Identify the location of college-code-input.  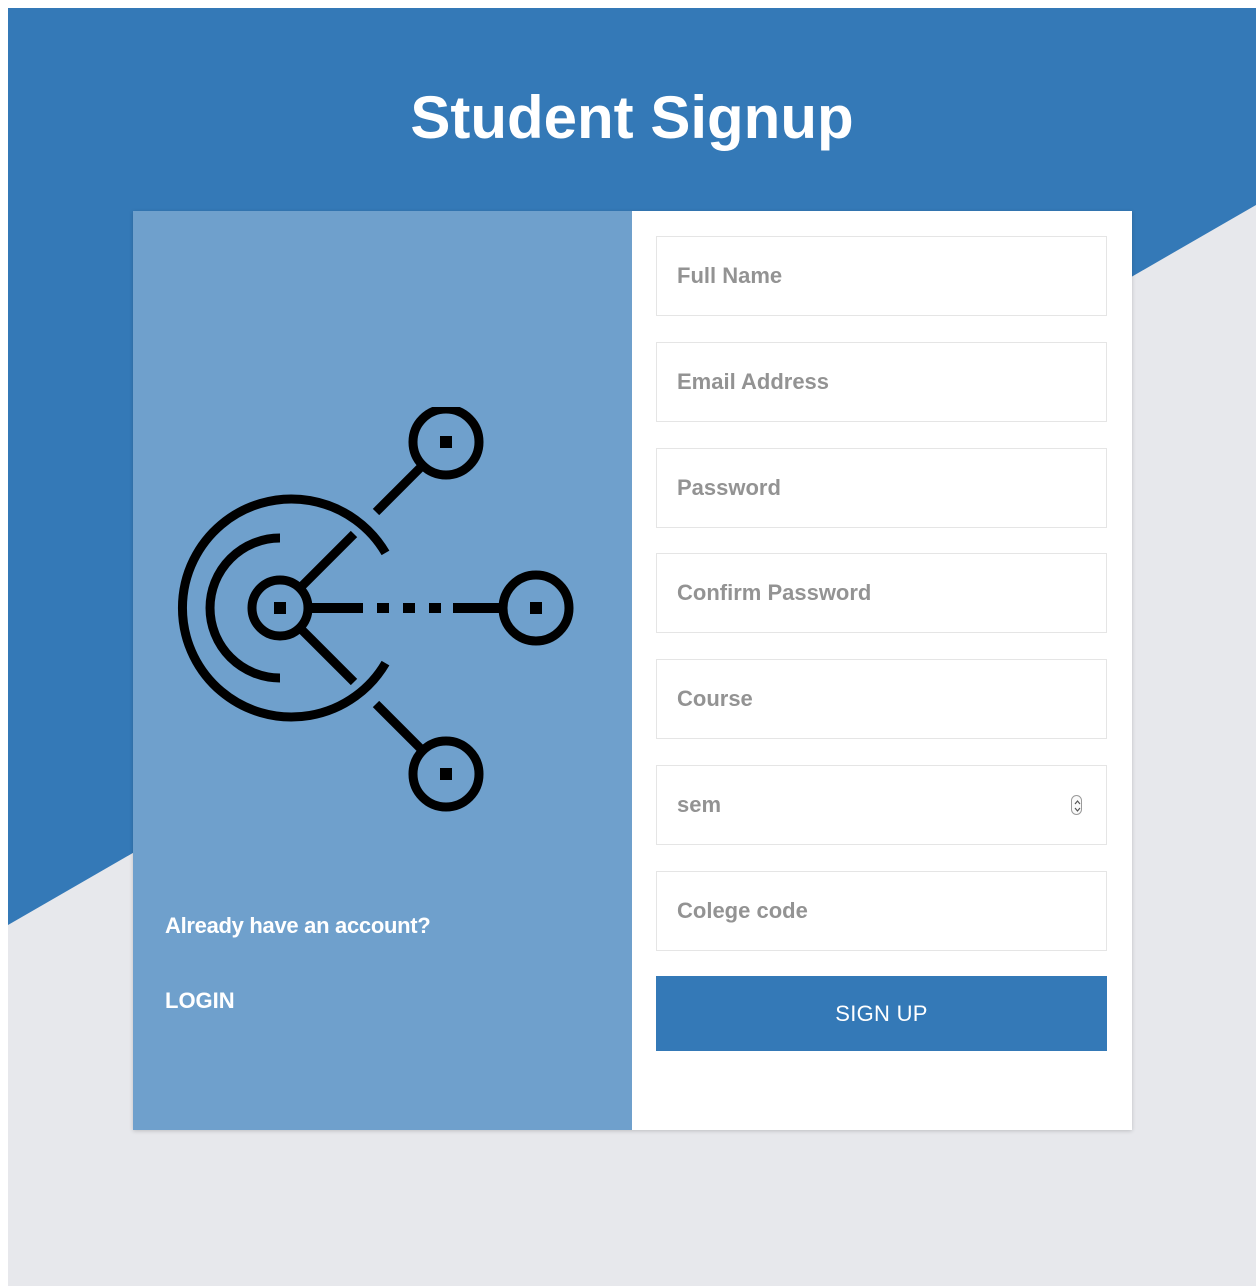
(881, 911).